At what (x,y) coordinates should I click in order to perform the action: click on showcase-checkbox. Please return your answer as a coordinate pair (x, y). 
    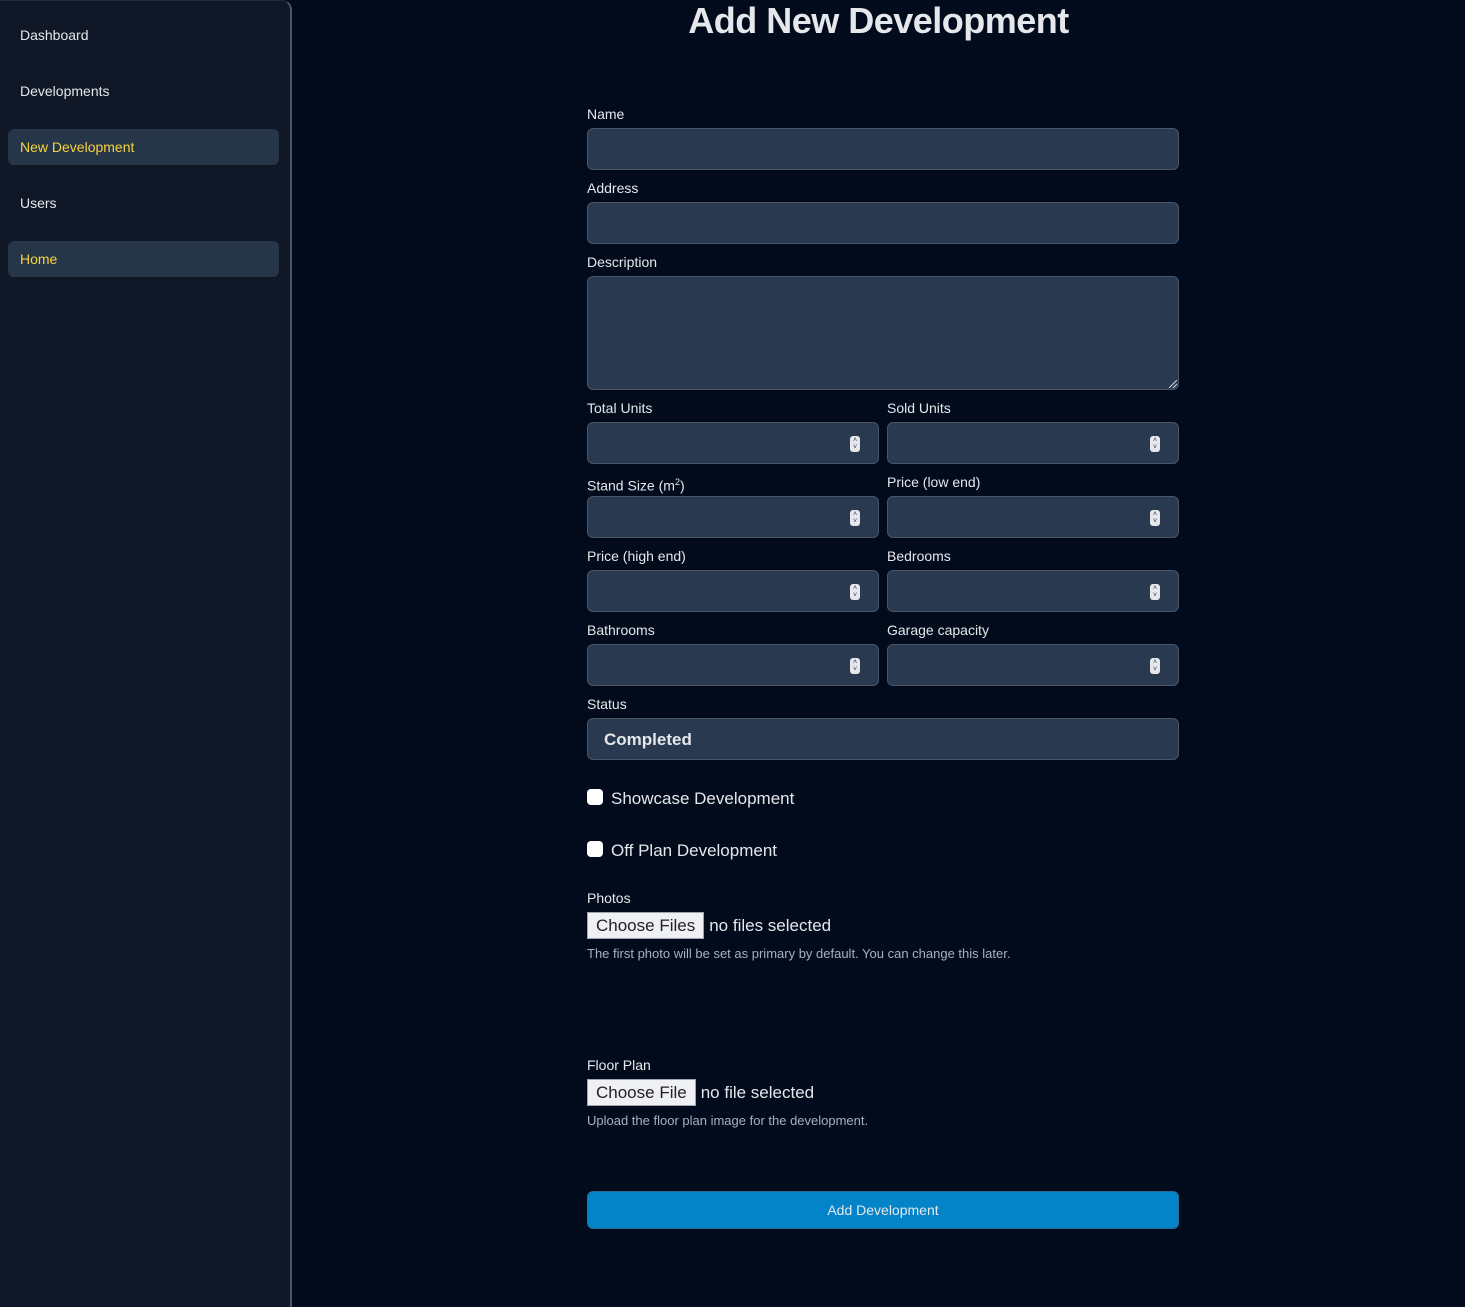
    Looking at the image, I should click on (595, 797).